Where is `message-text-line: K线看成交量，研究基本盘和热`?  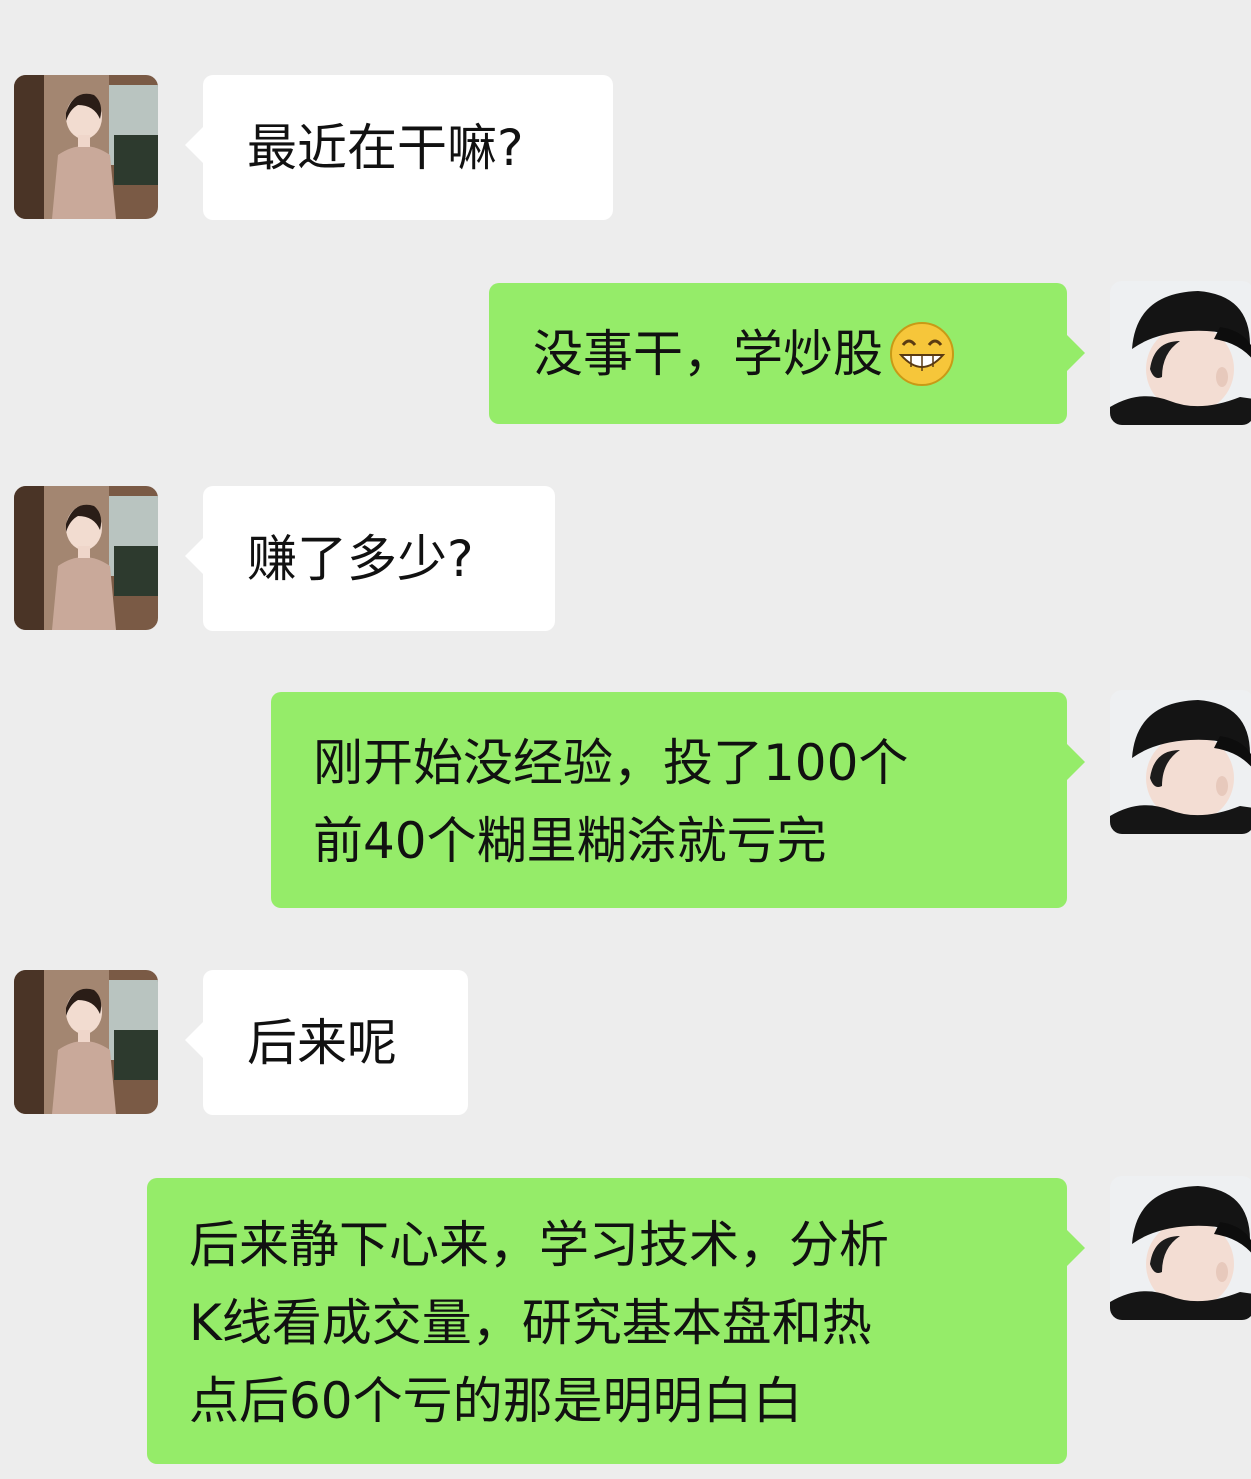
message-text-line: K线看成交量，研究基本盘和热 is located at coordinates (530, 1323).